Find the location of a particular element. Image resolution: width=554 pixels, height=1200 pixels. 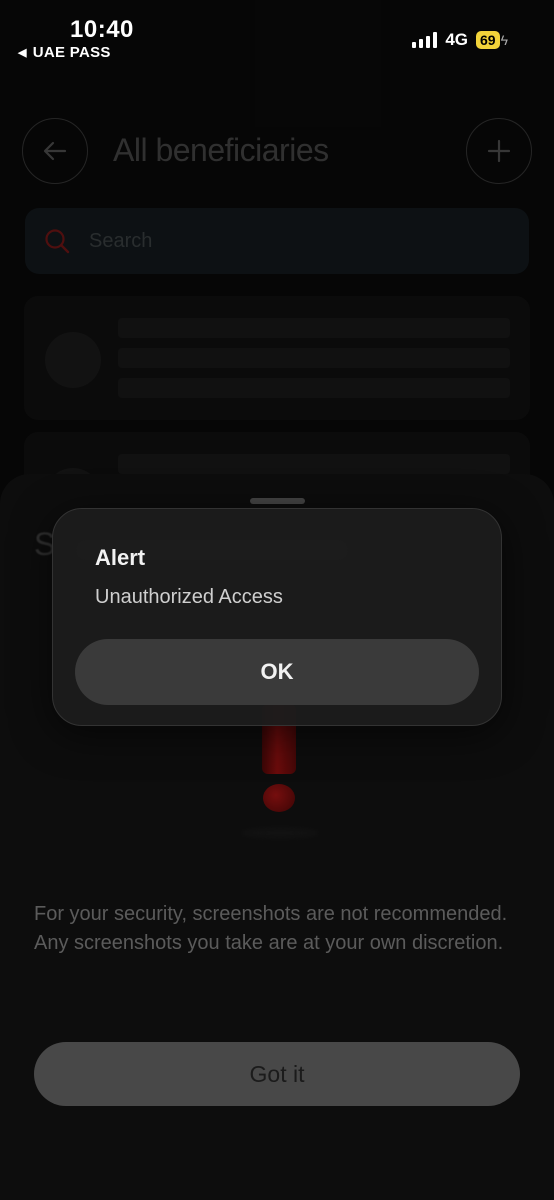

charging-bolt-icon: ϟ is located at coordinates (504, 40).